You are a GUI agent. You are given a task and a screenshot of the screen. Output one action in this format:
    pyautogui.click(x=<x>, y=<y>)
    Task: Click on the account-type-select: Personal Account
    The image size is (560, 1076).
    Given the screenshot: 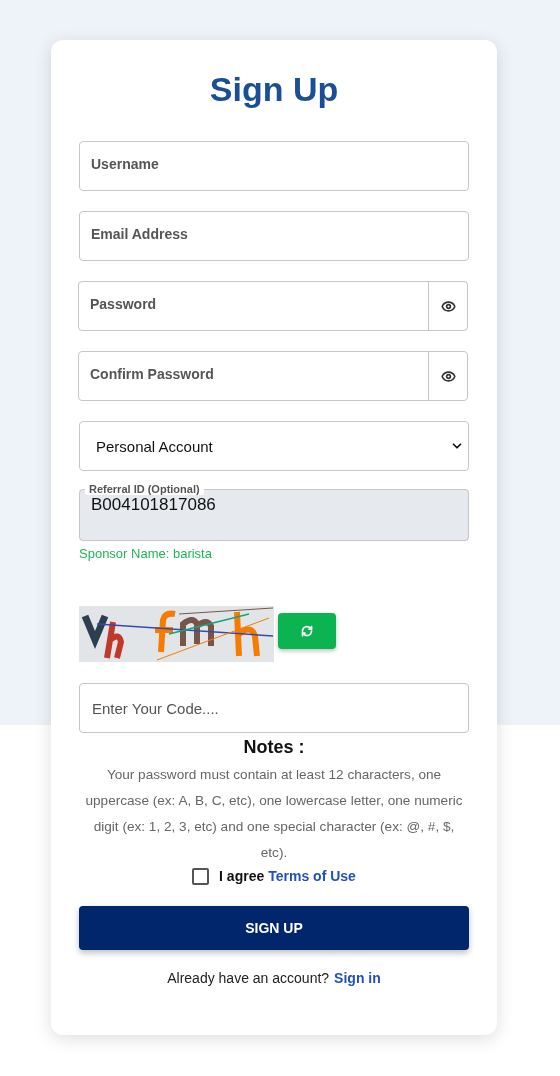 What is the action you would take?
    pyautogui.click(x=274, y=446)
    